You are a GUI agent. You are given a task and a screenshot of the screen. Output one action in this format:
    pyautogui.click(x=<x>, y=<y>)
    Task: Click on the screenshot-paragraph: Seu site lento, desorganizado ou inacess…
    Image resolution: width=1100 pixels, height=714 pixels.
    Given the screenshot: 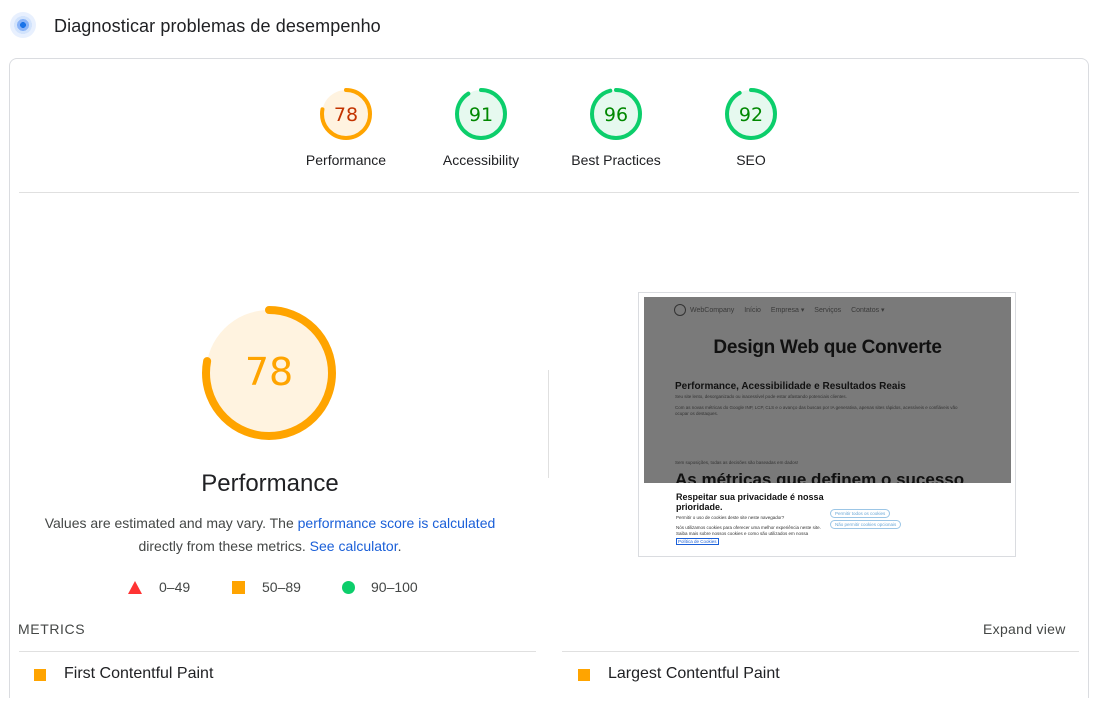 What is the action you would take?
    pyautogui.click(x=761, y=396)
    